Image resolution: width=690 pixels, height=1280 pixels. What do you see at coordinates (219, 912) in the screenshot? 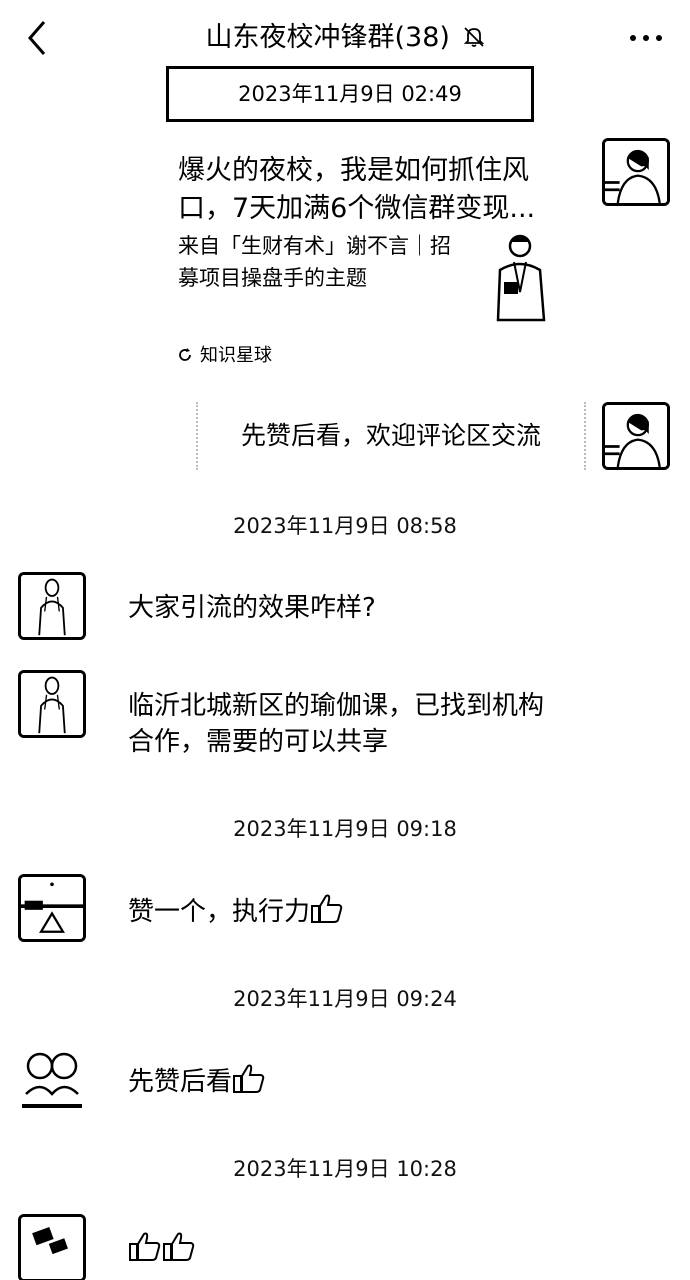
I see `message-text: 赞一个，执行力` at bounding box center [219, 912].